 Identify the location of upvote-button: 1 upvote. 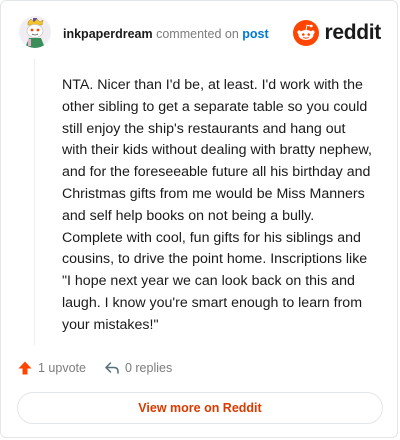
(51, 368).